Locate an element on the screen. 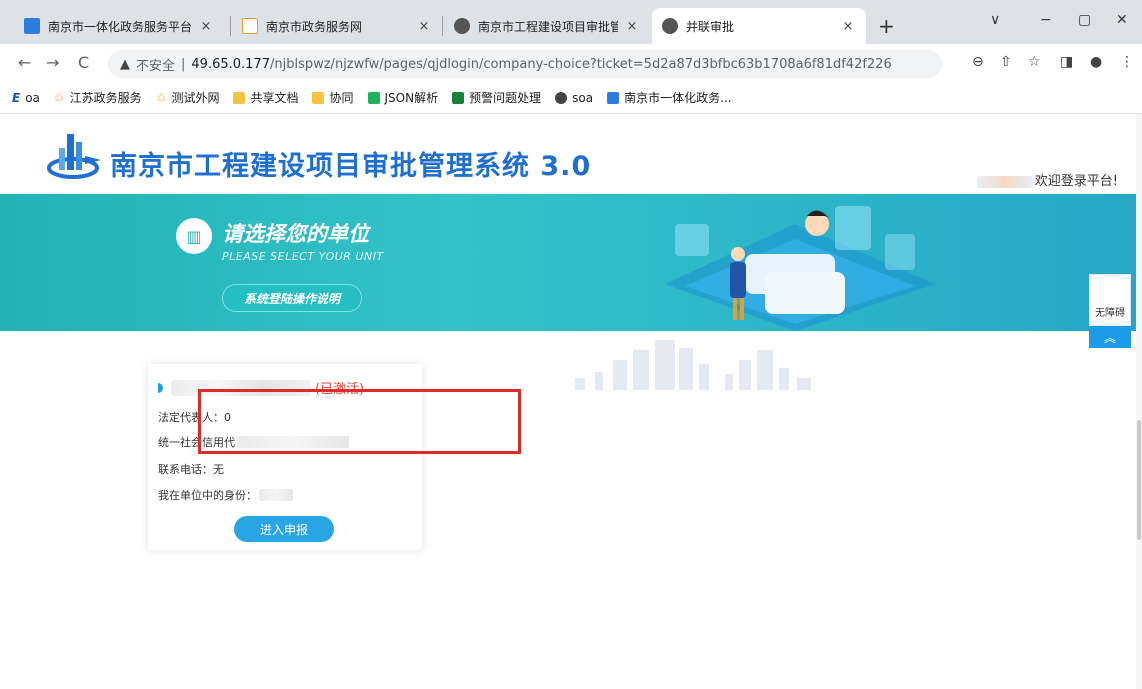 This screenshot has height=689, width=1142. welcome-label: 欢迎登录平台! is located at coordinates (1076, 181).